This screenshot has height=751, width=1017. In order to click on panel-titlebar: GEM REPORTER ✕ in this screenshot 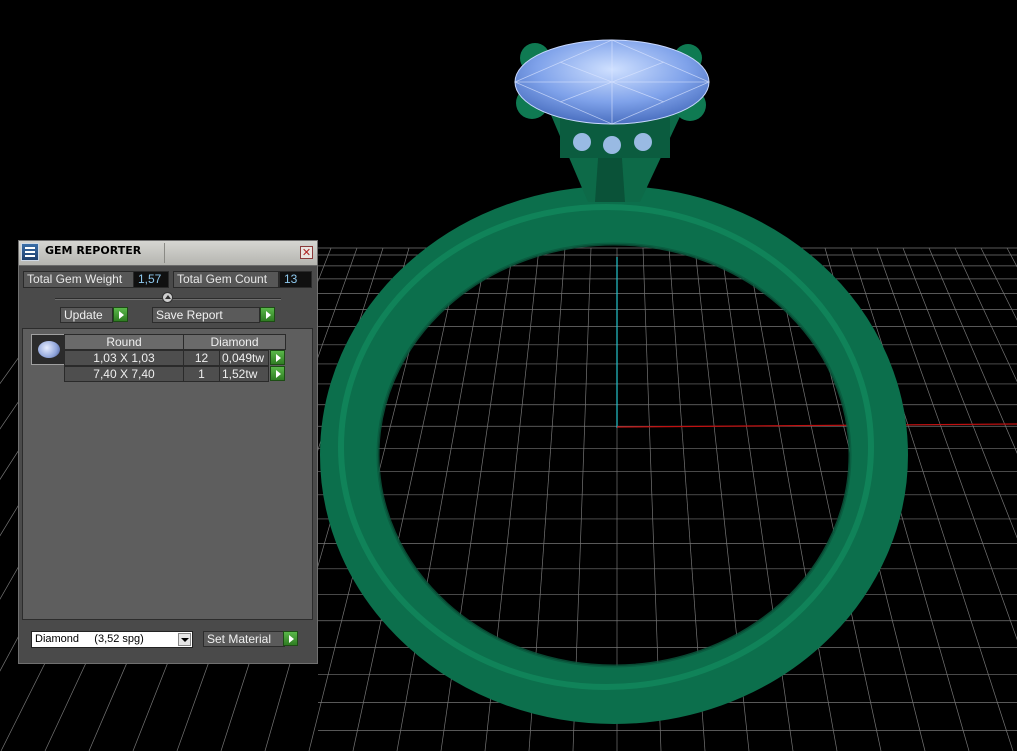, I will do `click(168, 253)`.